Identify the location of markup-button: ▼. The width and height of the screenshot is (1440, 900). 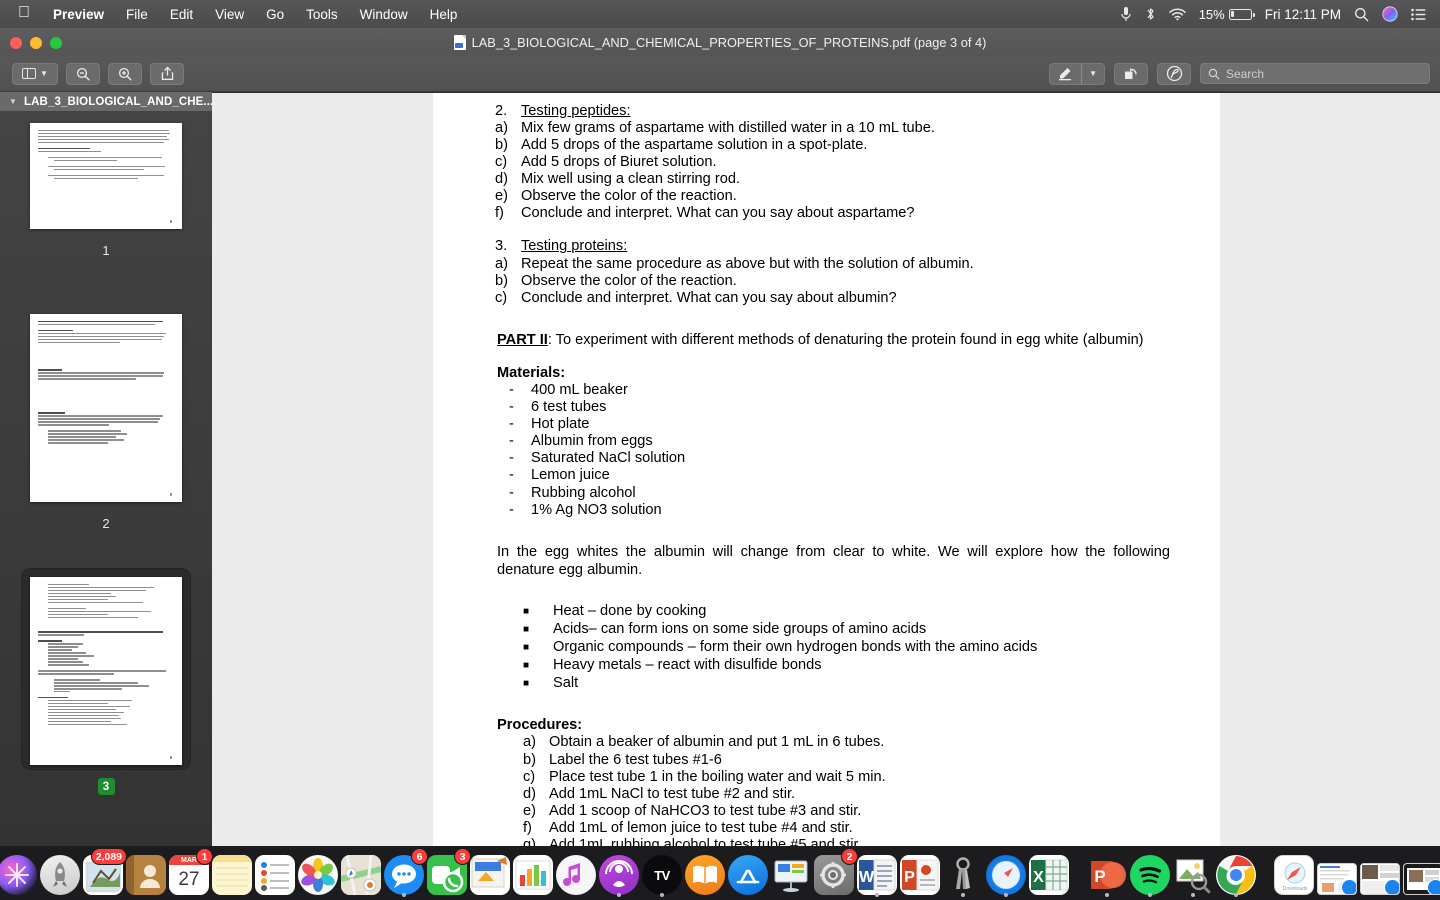
(1077, 73).